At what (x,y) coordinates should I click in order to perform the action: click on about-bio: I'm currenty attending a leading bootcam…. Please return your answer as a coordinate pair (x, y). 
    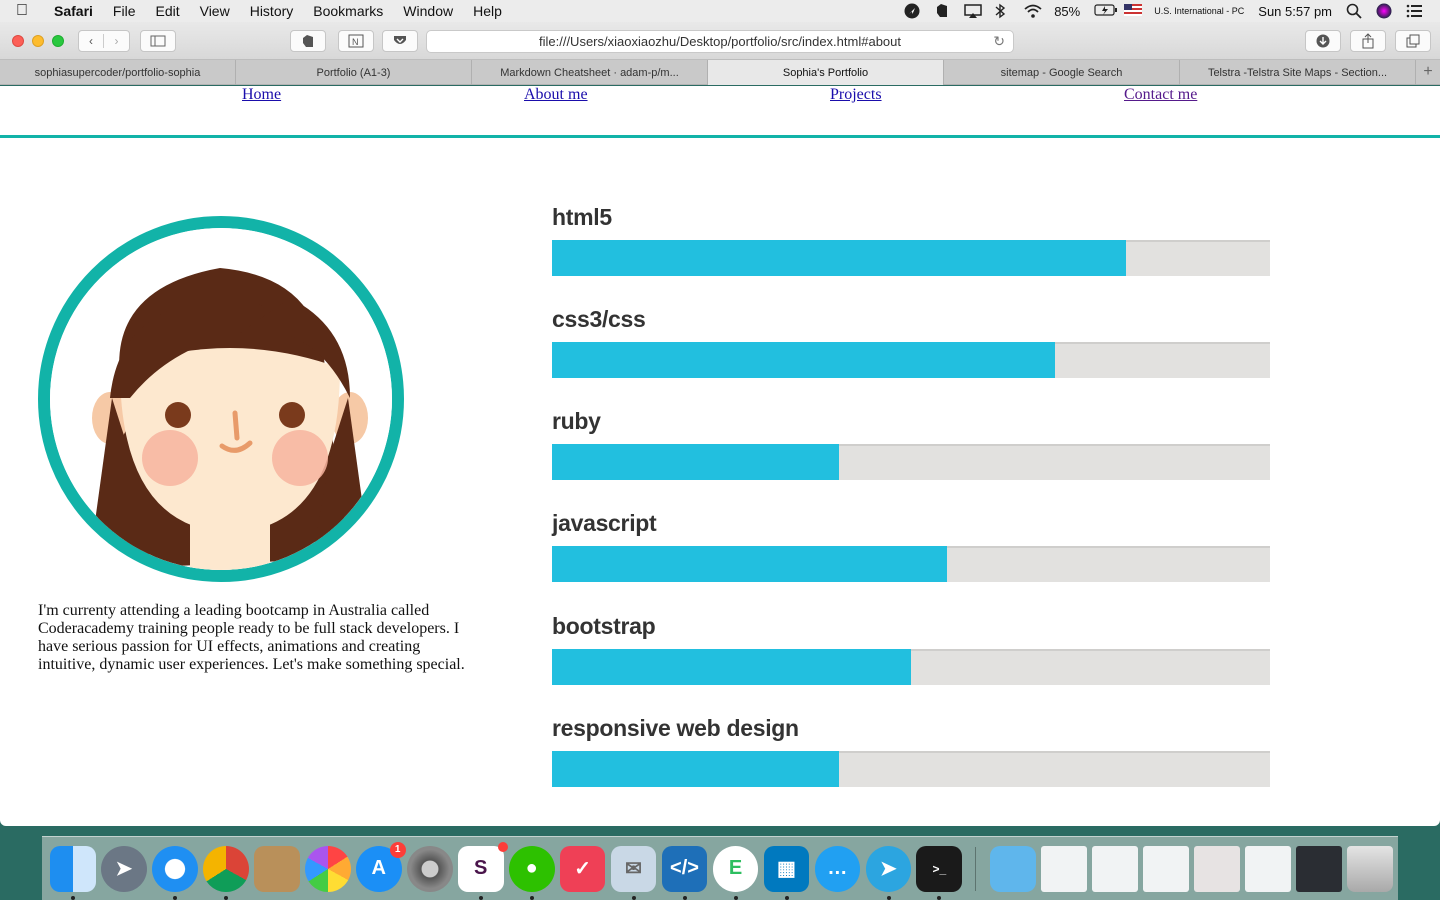
    Looking at the image, I should click on (251, 637).